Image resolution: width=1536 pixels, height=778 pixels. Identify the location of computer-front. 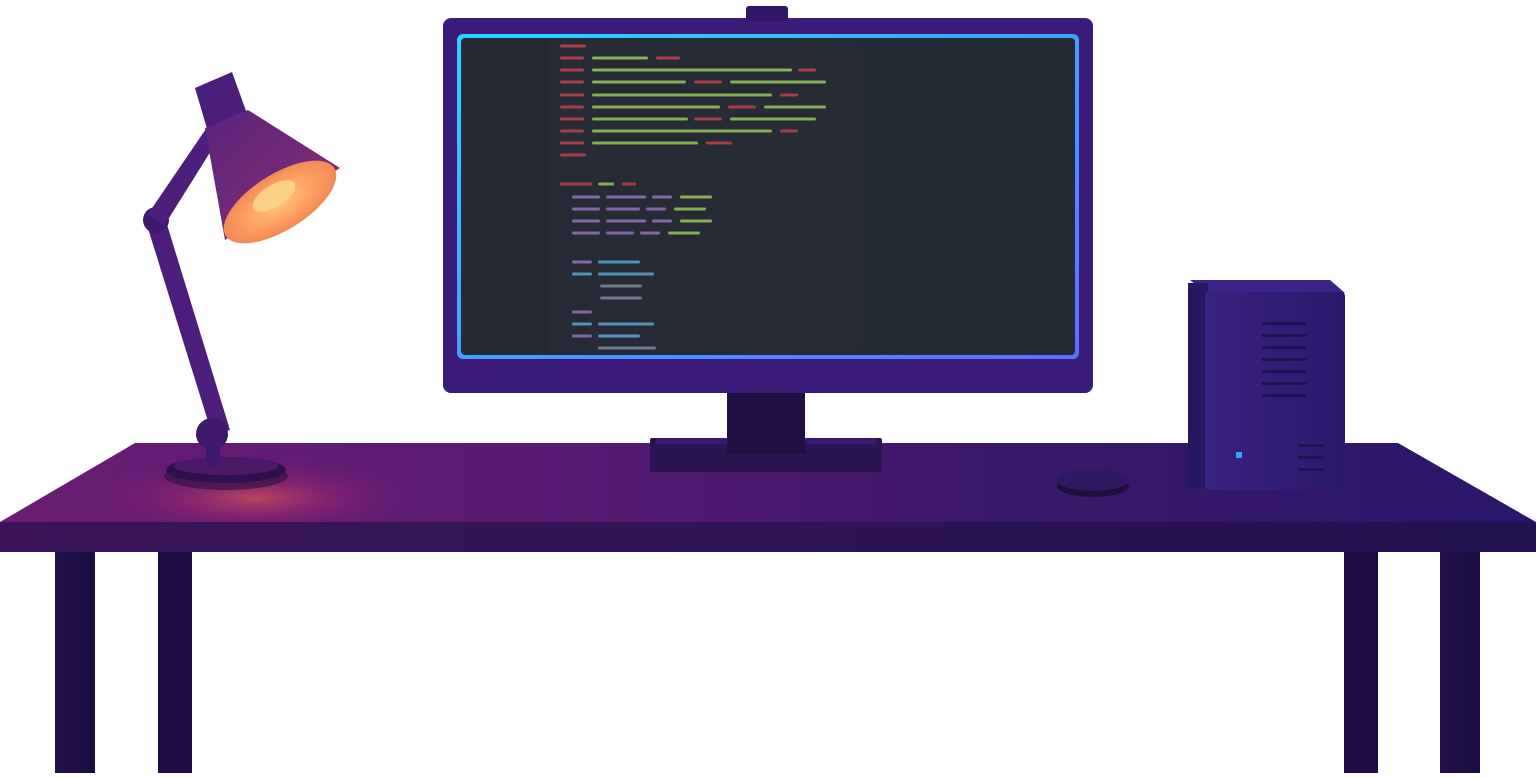
(1275, 391).